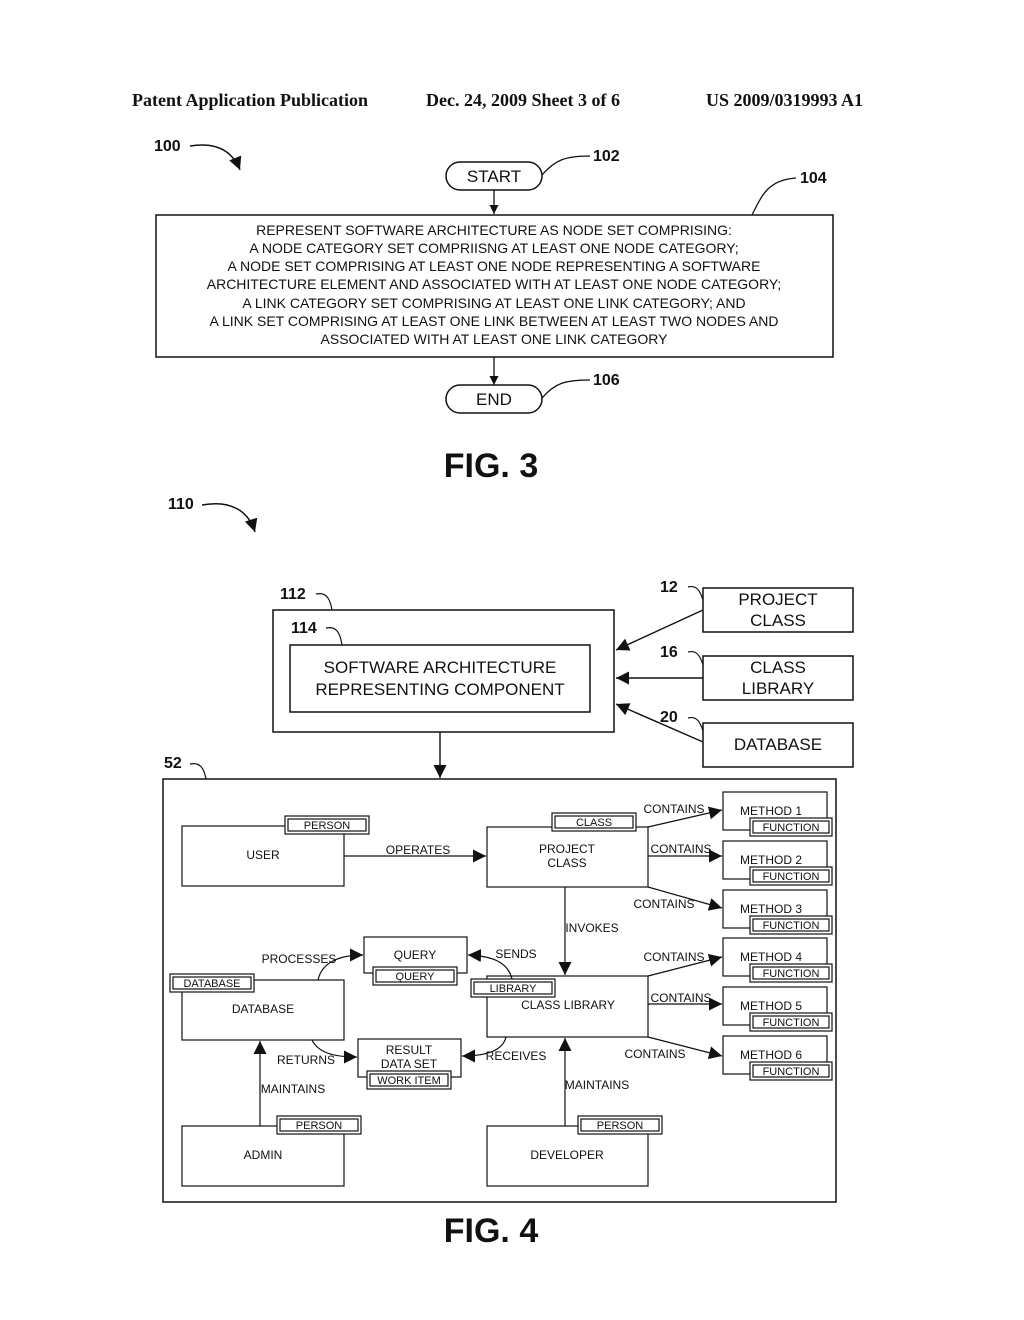  Describe the element at coordinates (591, 928) in the screenshot. I see `link-invokes-label: INVOKES` at that location.